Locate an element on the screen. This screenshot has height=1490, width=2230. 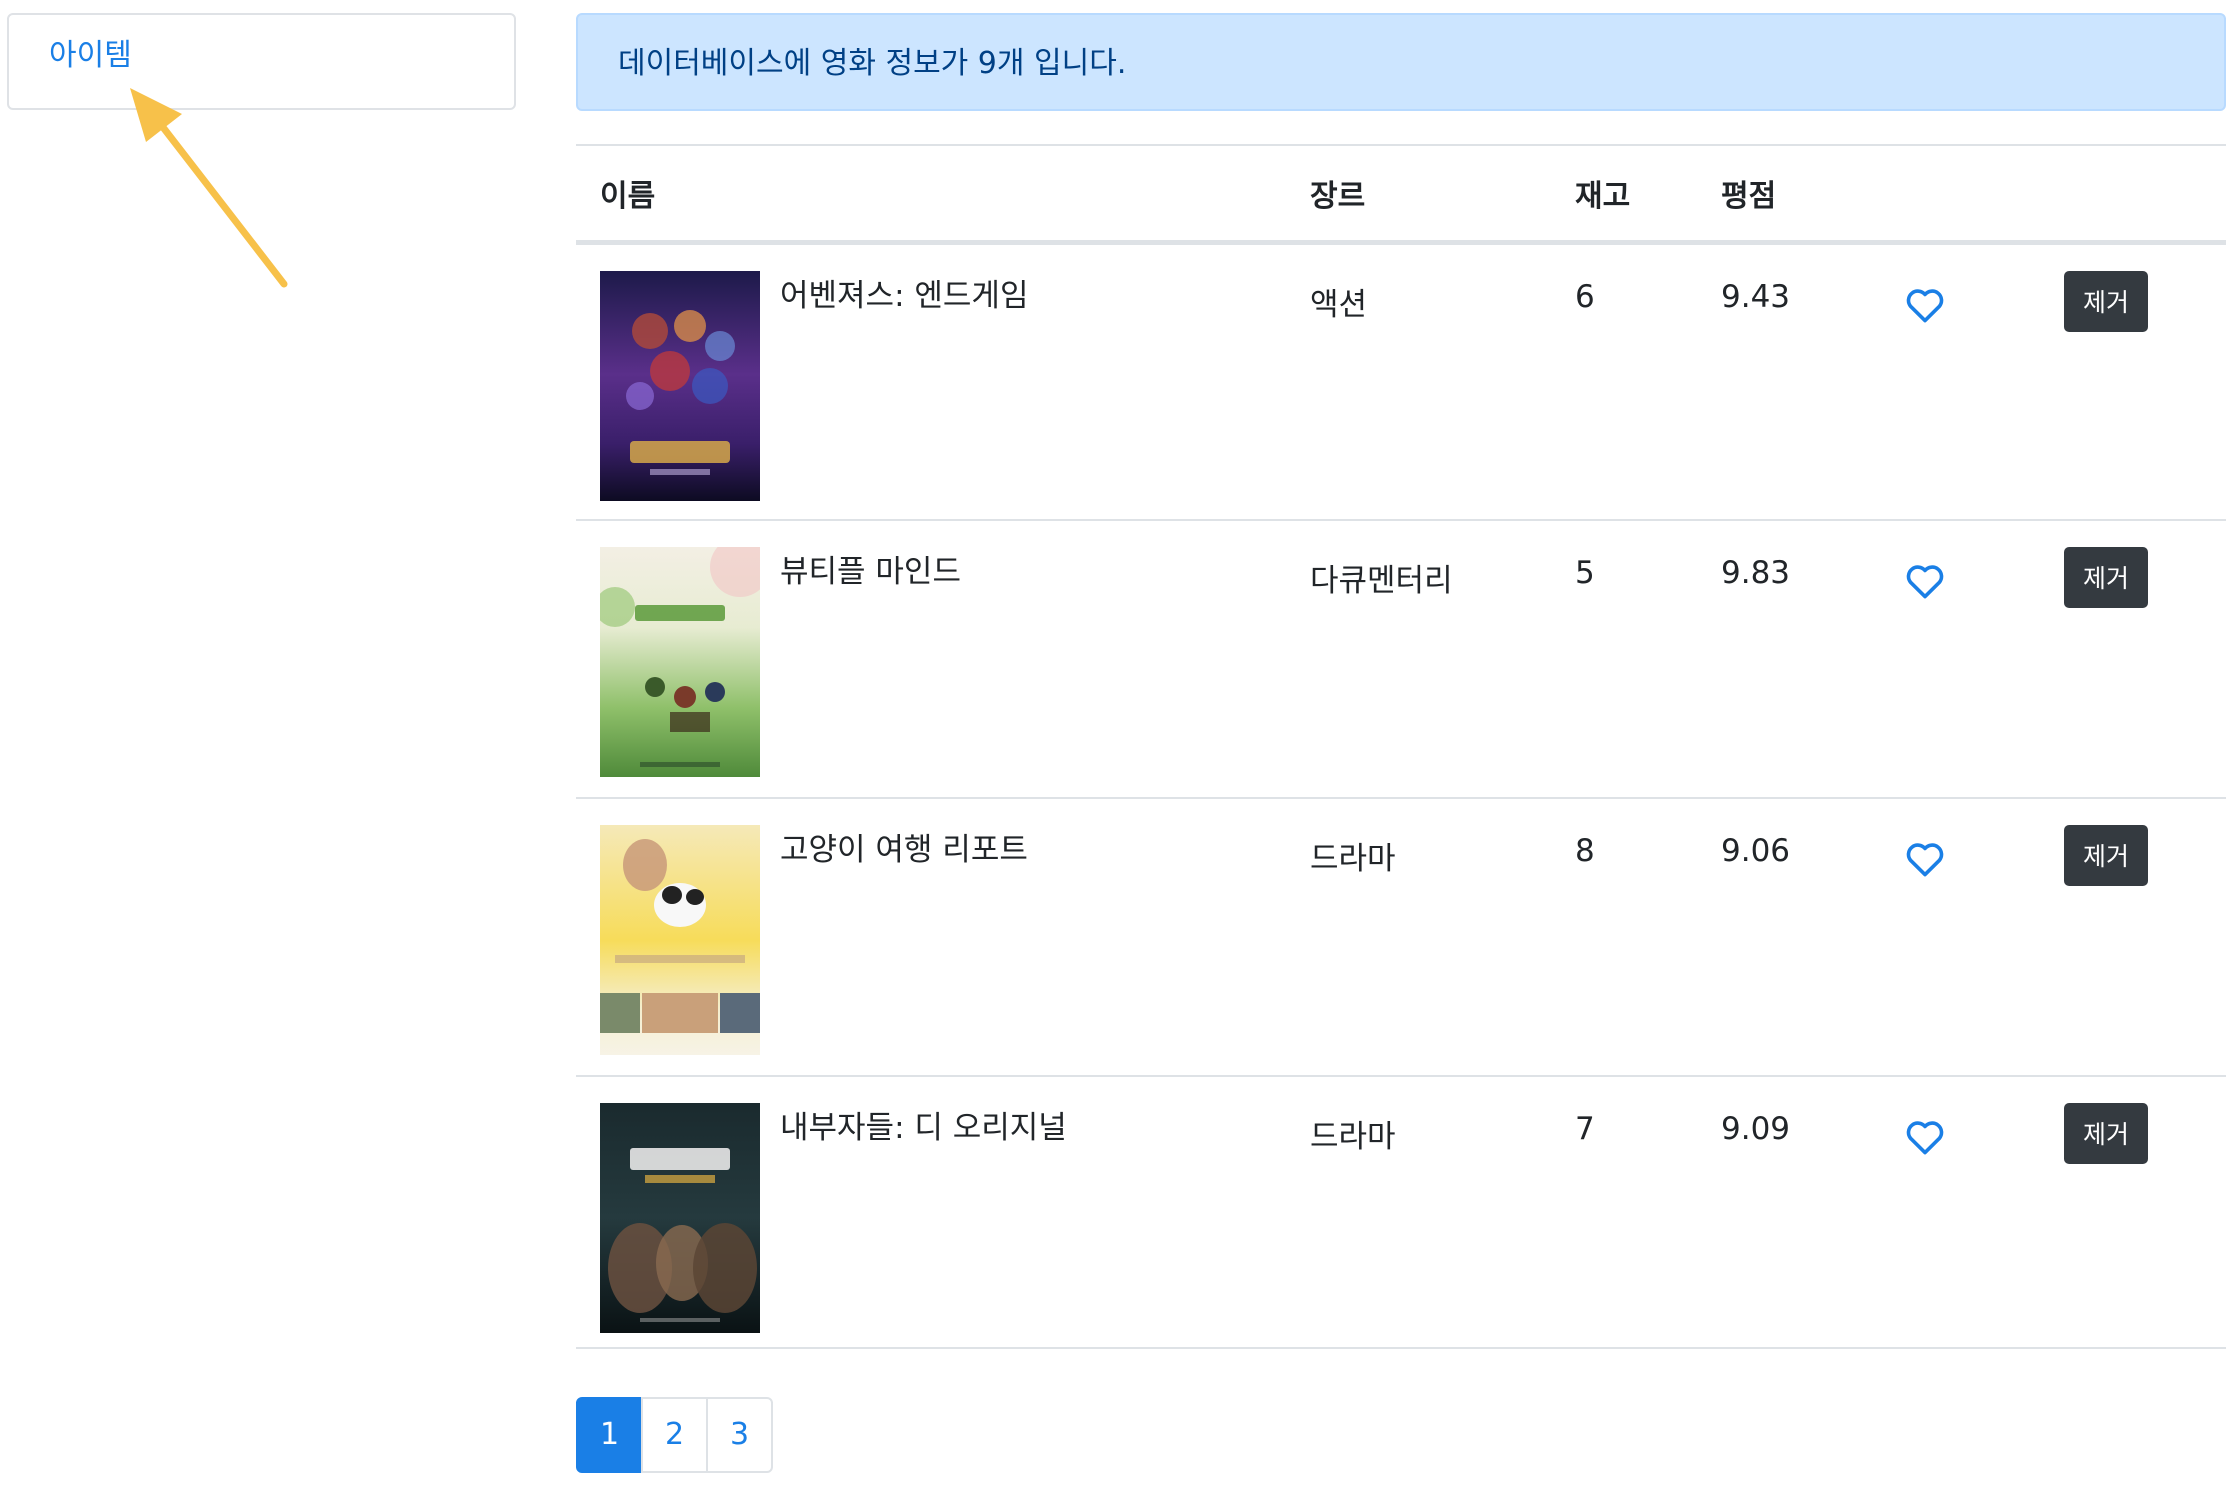
table-row: 뷰티플 마인드 다큐멘터리 5 9.83 제거 is located at coordinates (1401, 659).